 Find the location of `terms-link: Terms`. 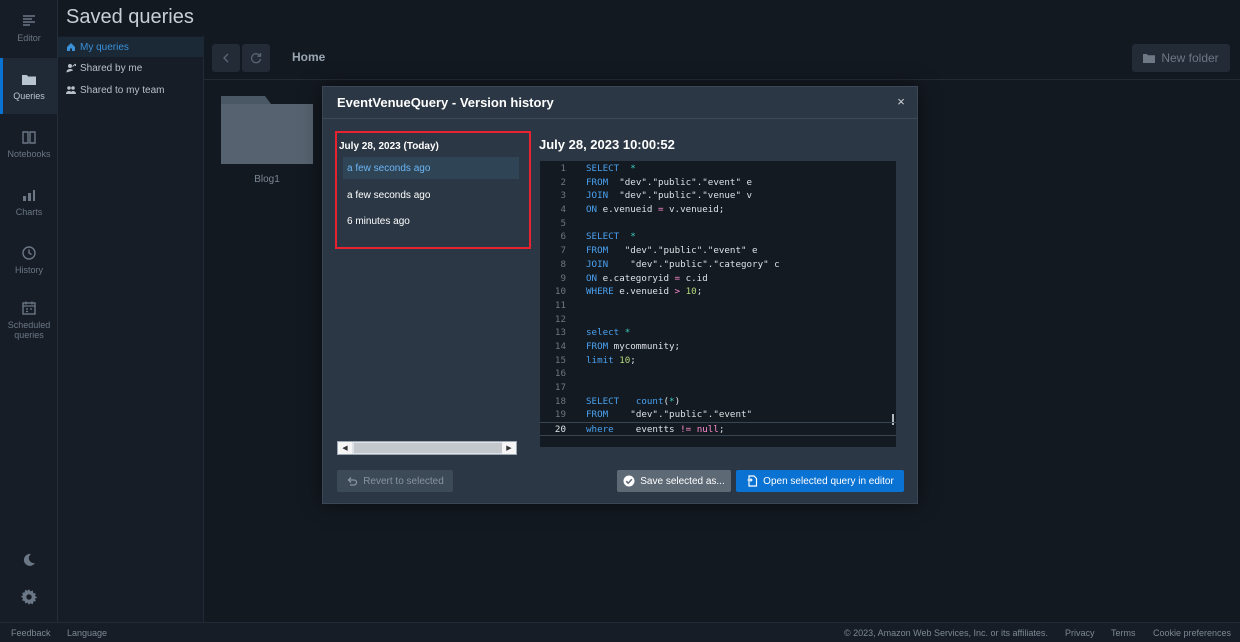

terms-link: Terms is located at coordinates (1123, 633).